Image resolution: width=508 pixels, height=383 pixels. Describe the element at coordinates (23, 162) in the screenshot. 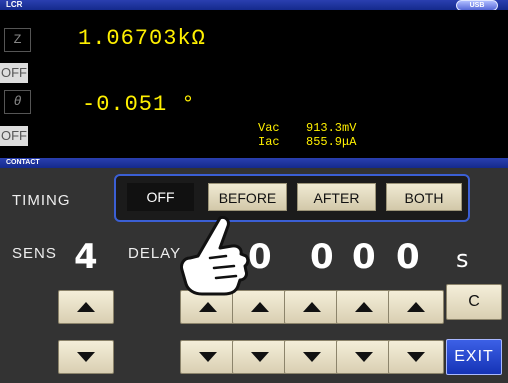

I see `section-title: CONTACT` at that location.